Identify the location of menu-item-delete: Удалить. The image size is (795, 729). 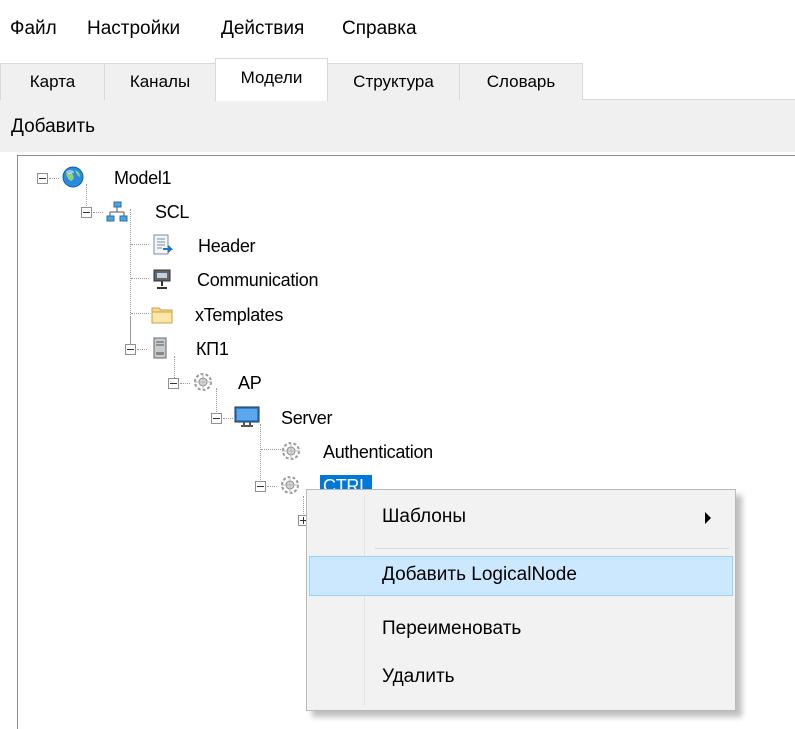
(521, 678).